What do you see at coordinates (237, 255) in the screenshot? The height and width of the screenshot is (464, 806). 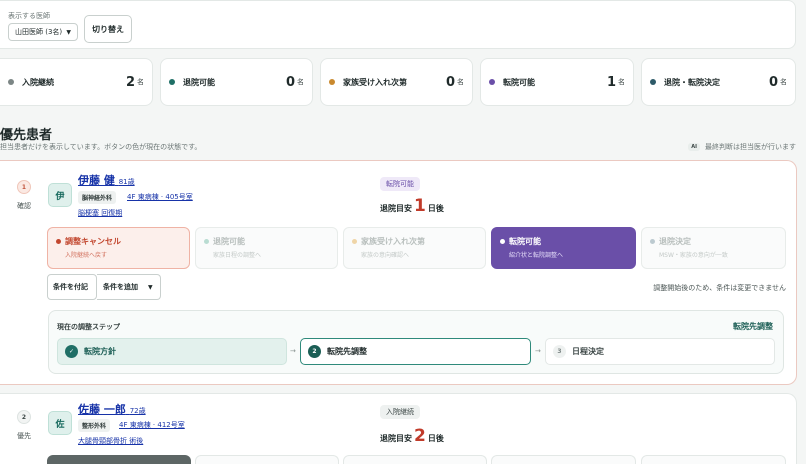 I see `step-desc: 家族日程の調整へ` at bounding box center [237, 255].